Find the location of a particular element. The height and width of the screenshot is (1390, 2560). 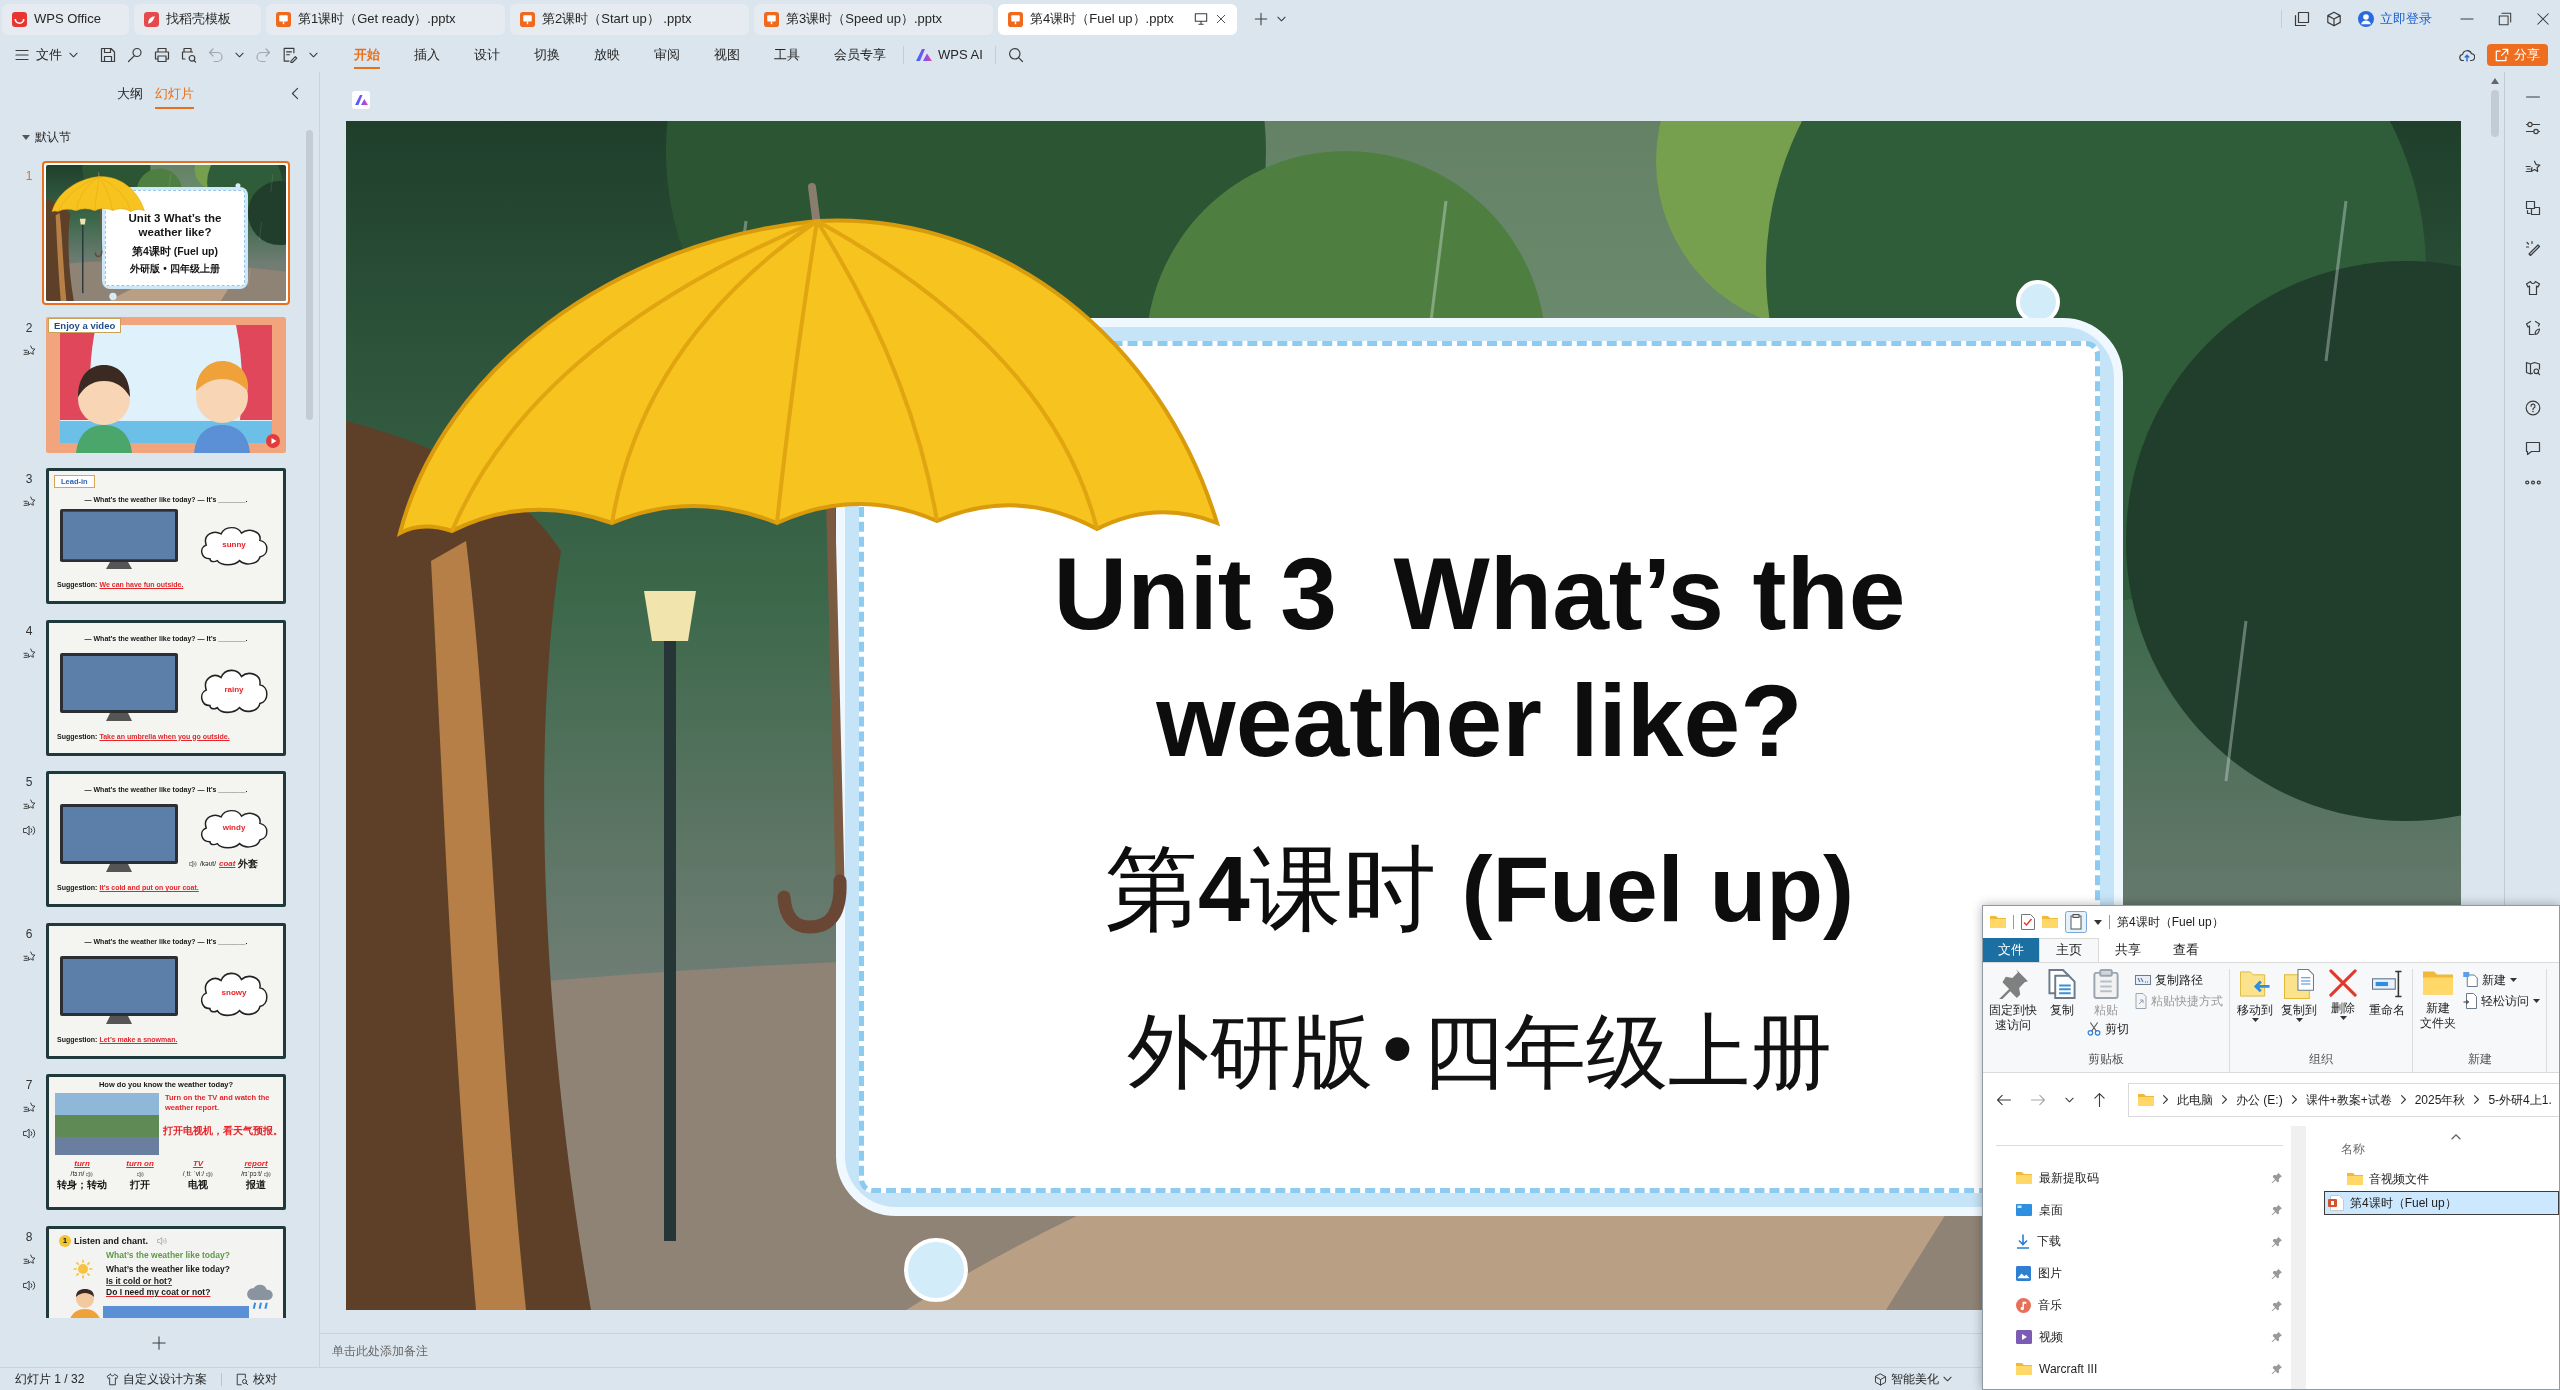

comment-icon is located at coordinates (2532, 448).